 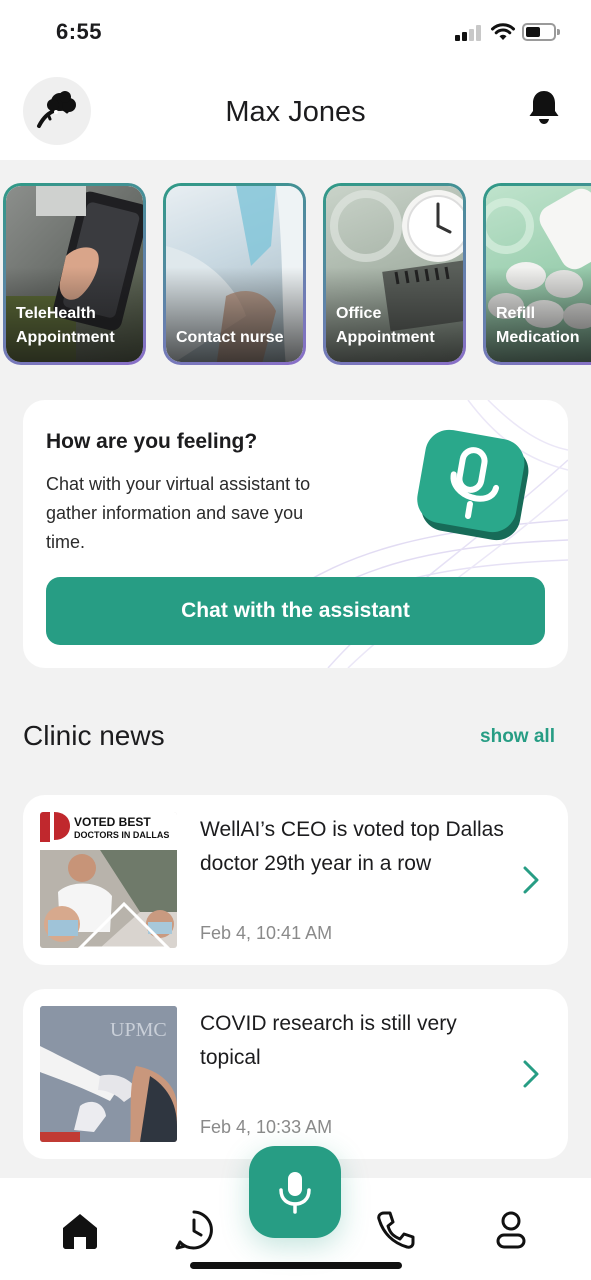 I want to click on bell-icon, so click(x=544, y=107).